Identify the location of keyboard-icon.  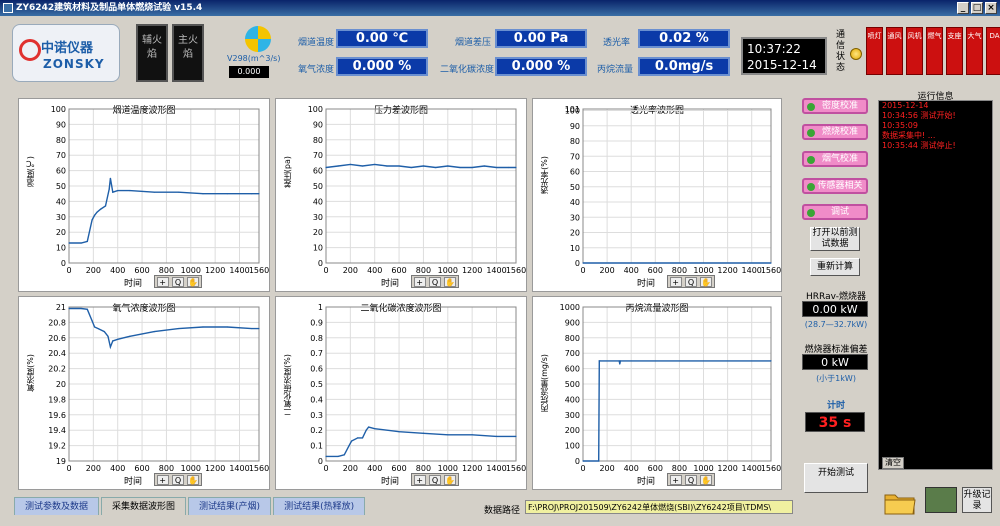
(941, 500).